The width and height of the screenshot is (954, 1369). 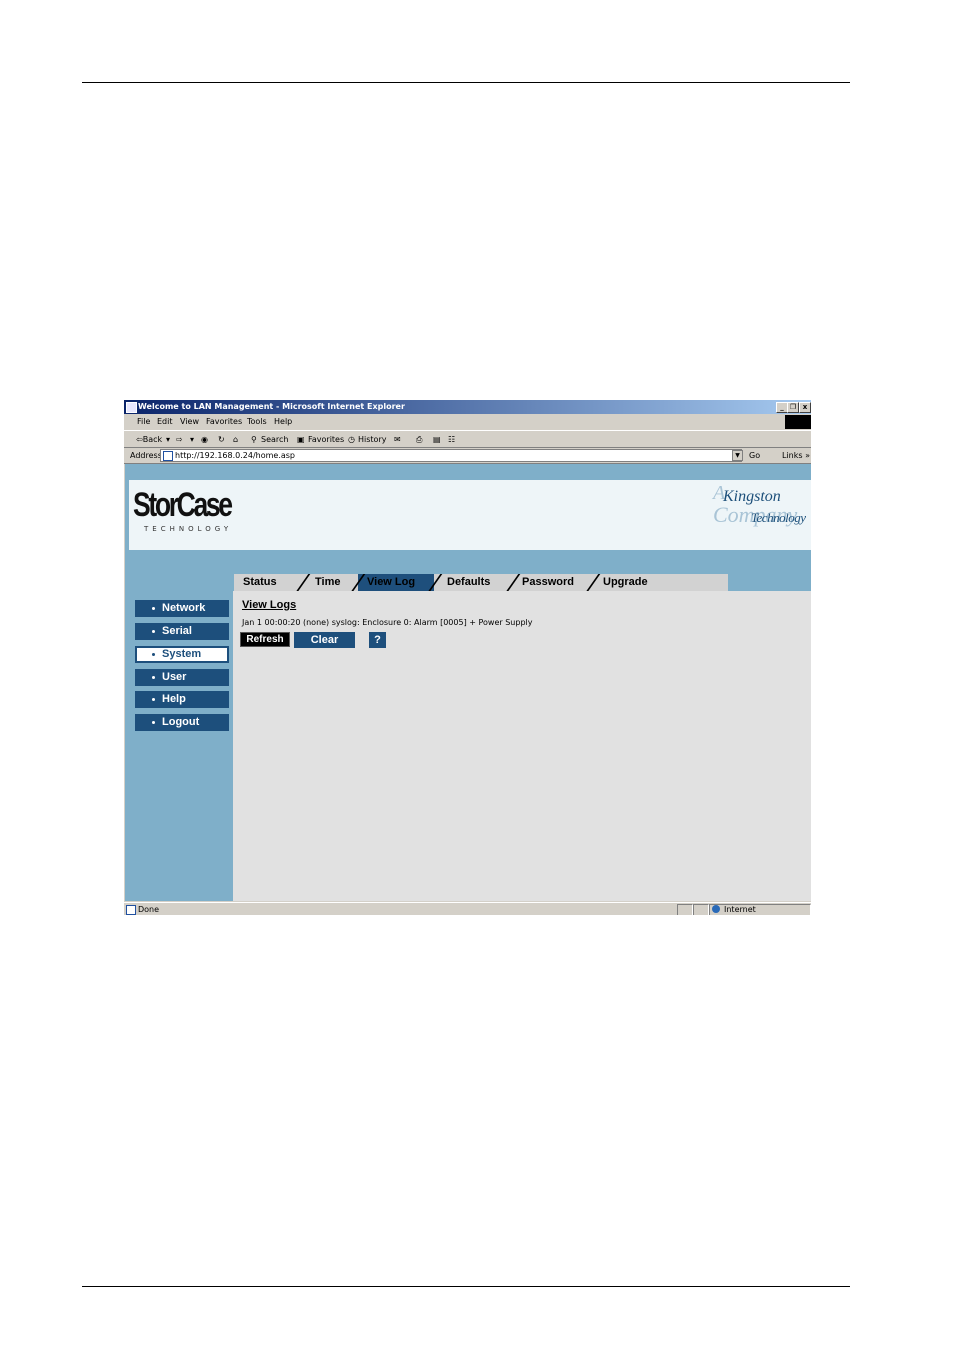 I want to click on menu-tools: Tools, so click(x=257, y=421).